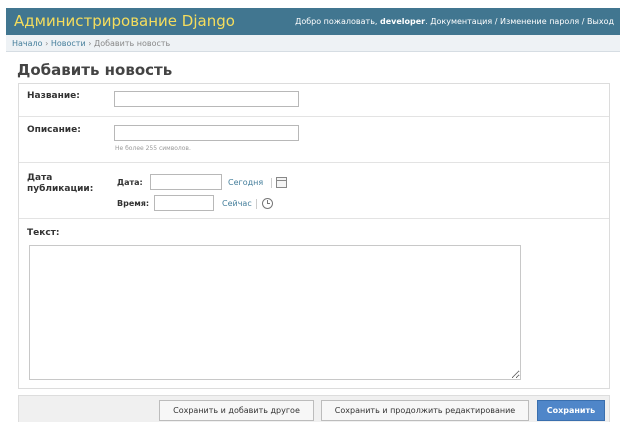  What do you see at coordinates (124, 21) in the screenshot?
I see `site-title: Администрирование Django` at bounding box center [124, 21].